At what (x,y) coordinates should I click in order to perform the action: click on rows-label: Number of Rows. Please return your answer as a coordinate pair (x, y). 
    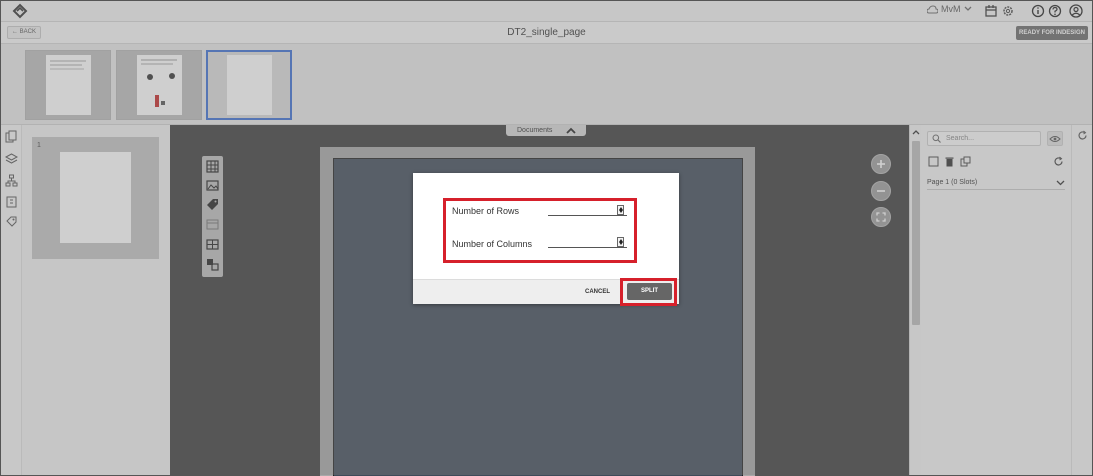
    Looking at the image, I should click on (486, 211).